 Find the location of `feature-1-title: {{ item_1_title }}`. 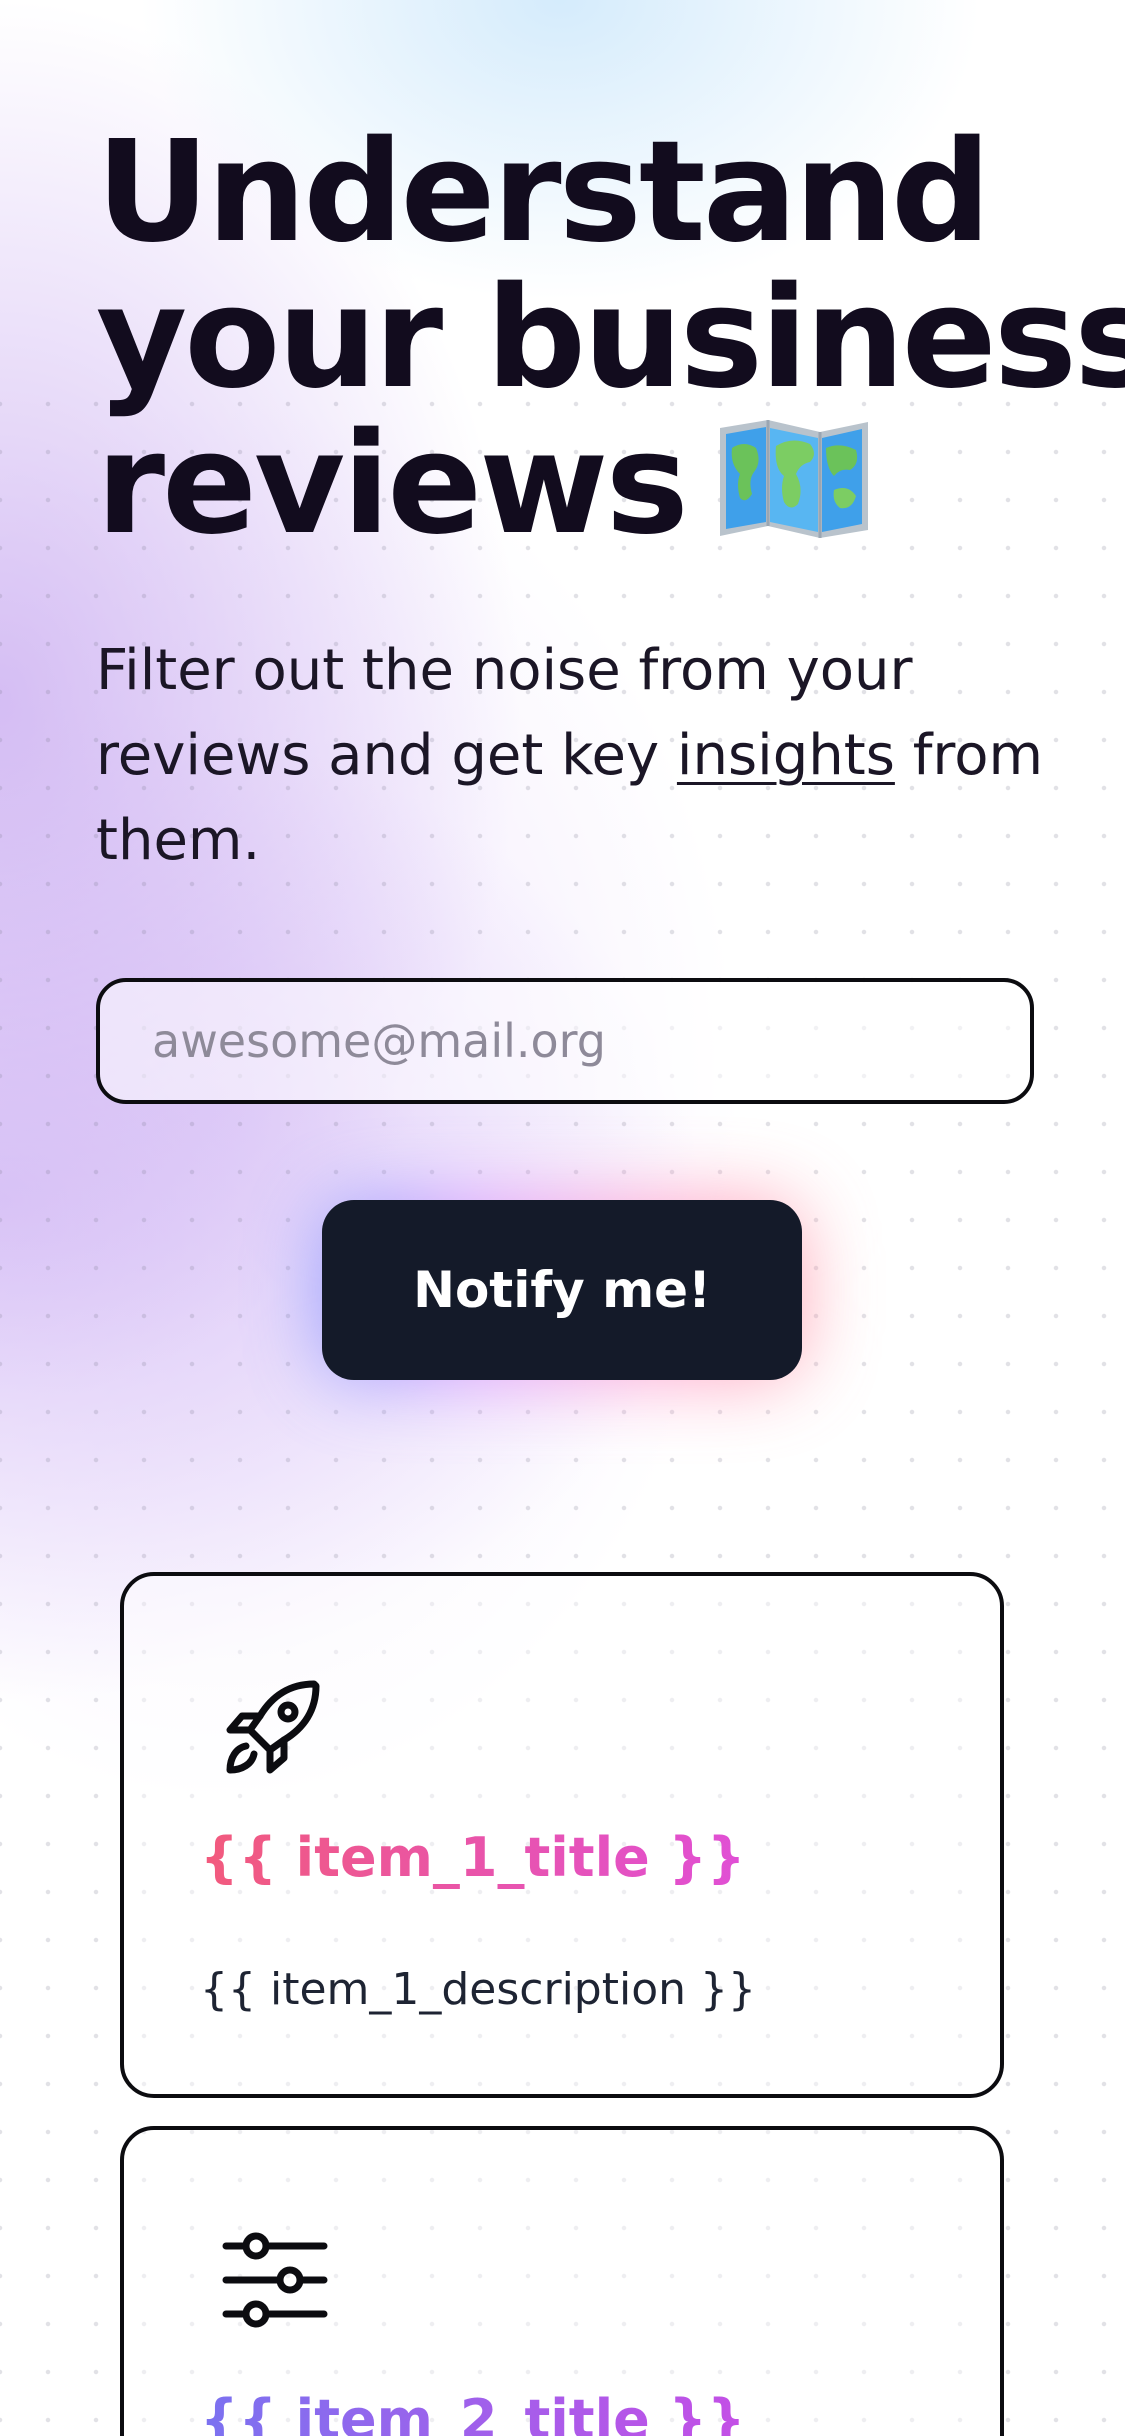

feature-1-title: {{ item_1_title }} is located at coordinates (473, 1857).